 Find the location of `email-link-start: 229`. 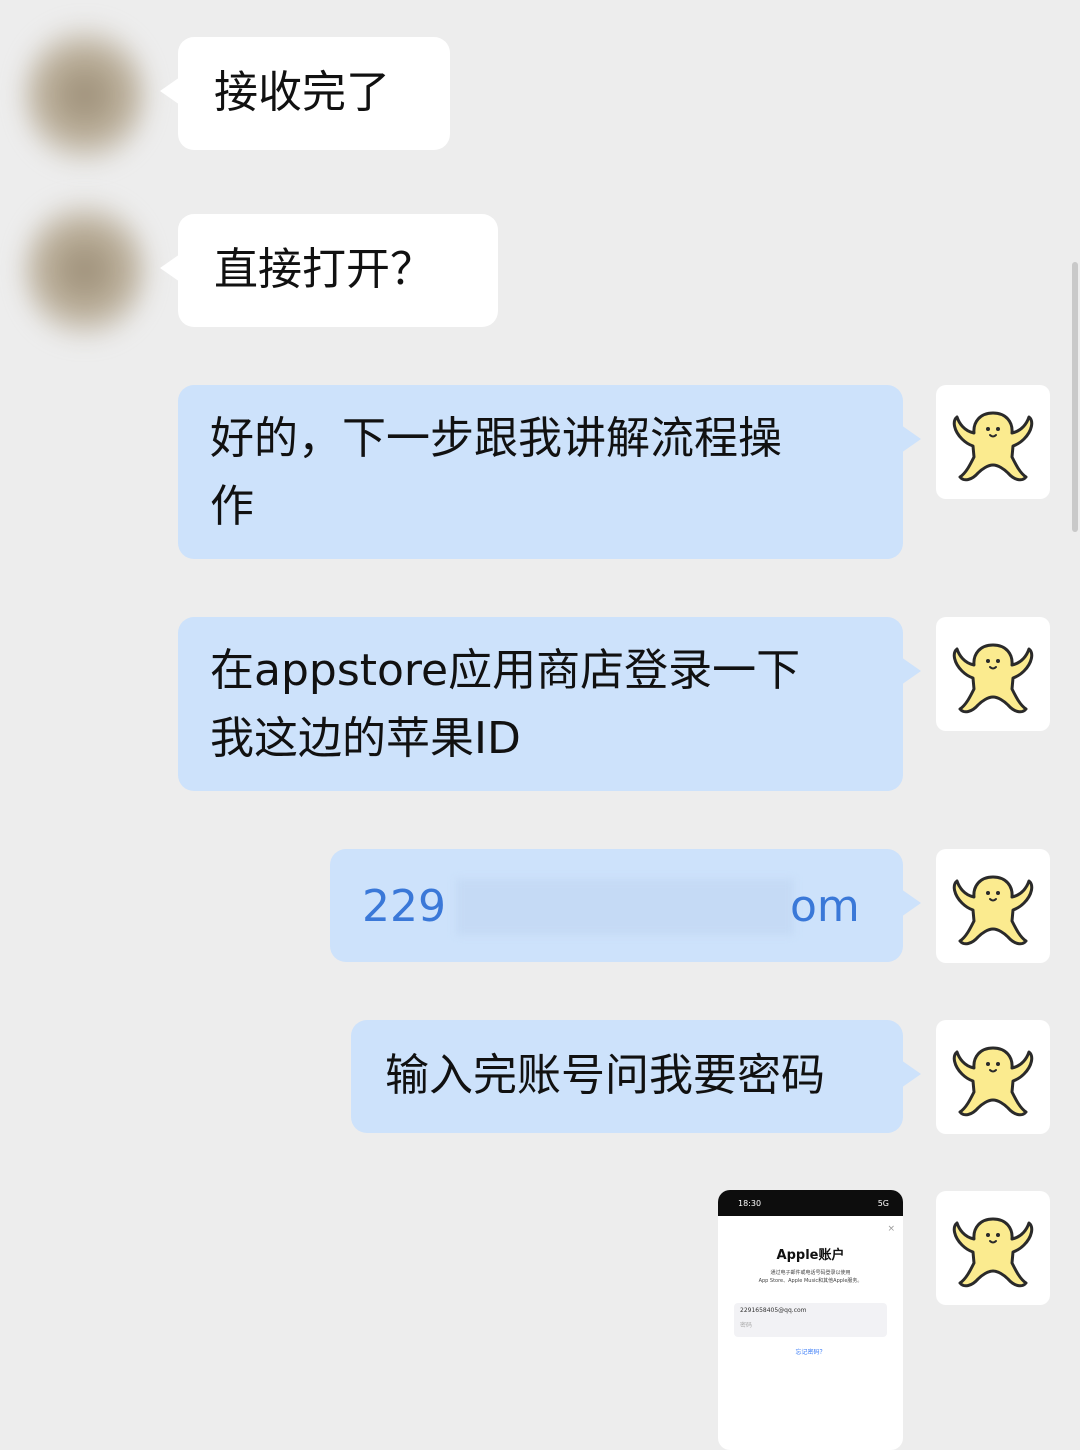

email-link-start: 229 is located at coordinates (404, 907).